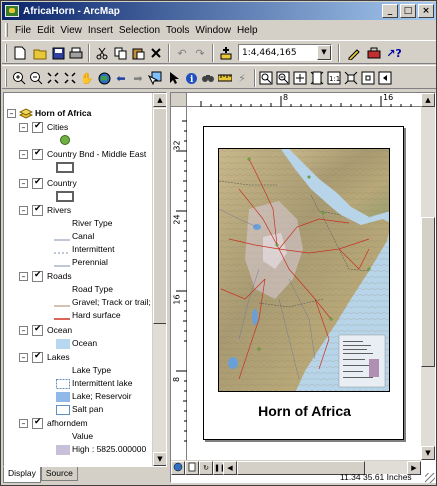 This screenshot has width=437, height=486. Describe the element at coordinates (226, 53) in the screenshot. I see `add-data-icon` at that location.